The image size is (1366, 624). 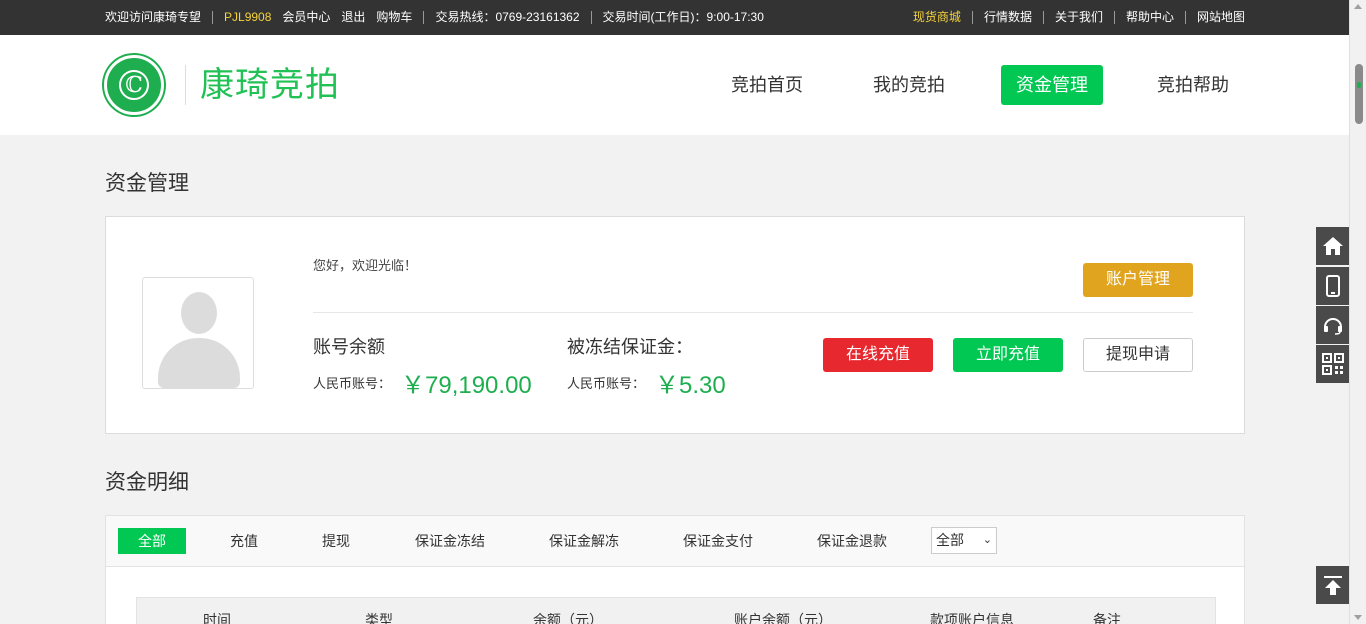 What do you see at coordinates (937, 17) in the screenshot?
I see `top-link-mall: 现货商城` at bounding box center [937, 17].